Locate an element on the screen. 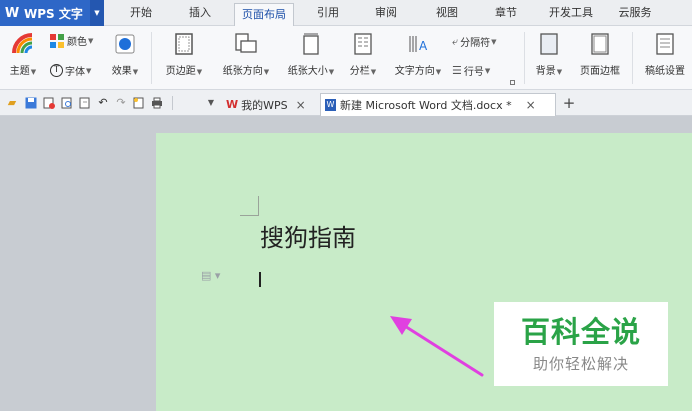  redo-icon: ↷ is located at coordinates (121, 103).